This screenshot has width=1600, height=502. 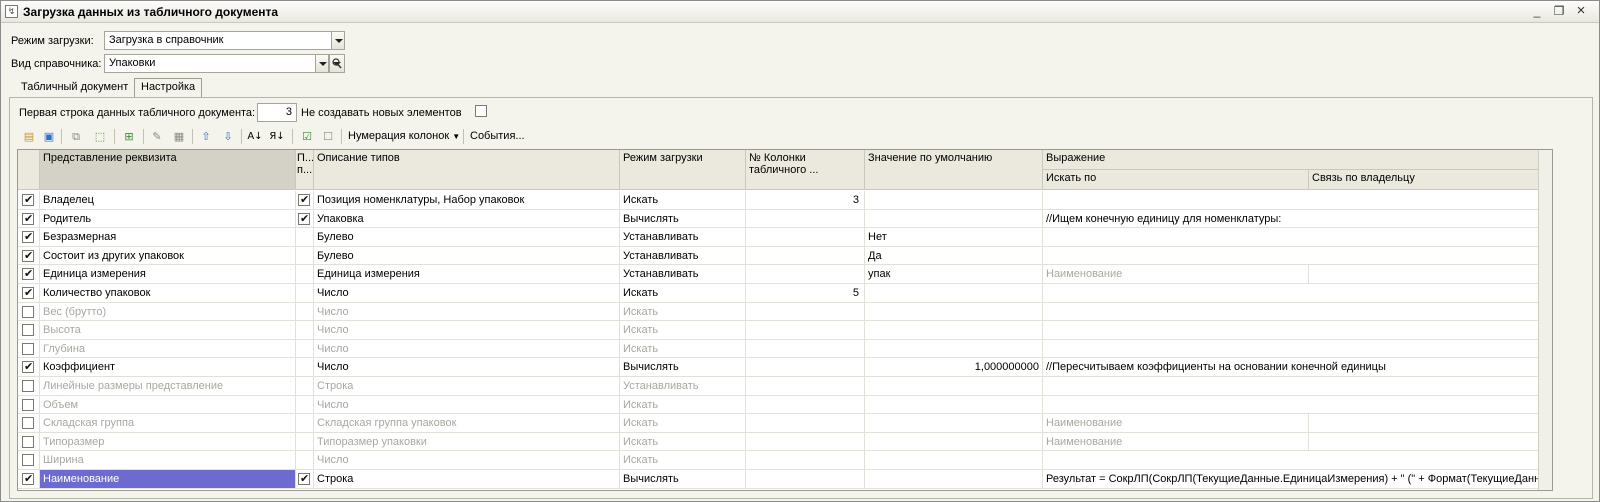 I want to click on add-icon: ▤, so click(x=29, y=136).